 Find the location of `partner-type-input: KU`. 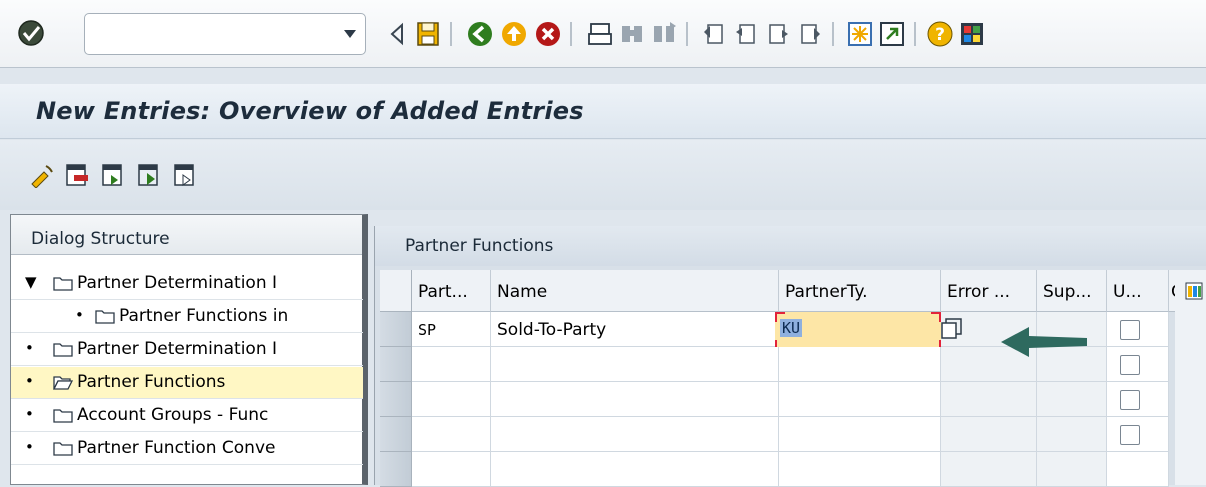

partner-type-input: KU is located at coordinates (858, 331).